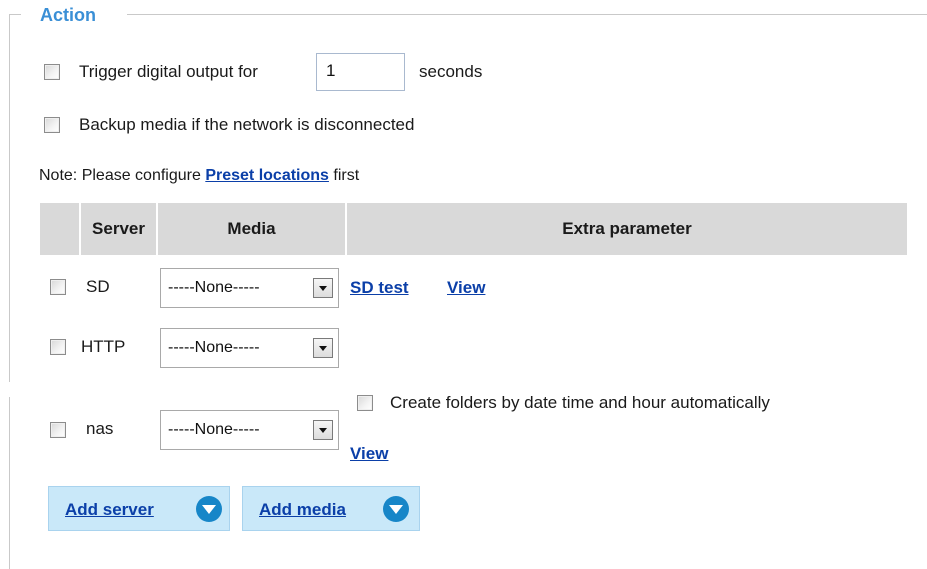 Image resolution: width=927 pixels, height=569 pixels. I want to click on trigger-output-checkbox, so click(52, 72).